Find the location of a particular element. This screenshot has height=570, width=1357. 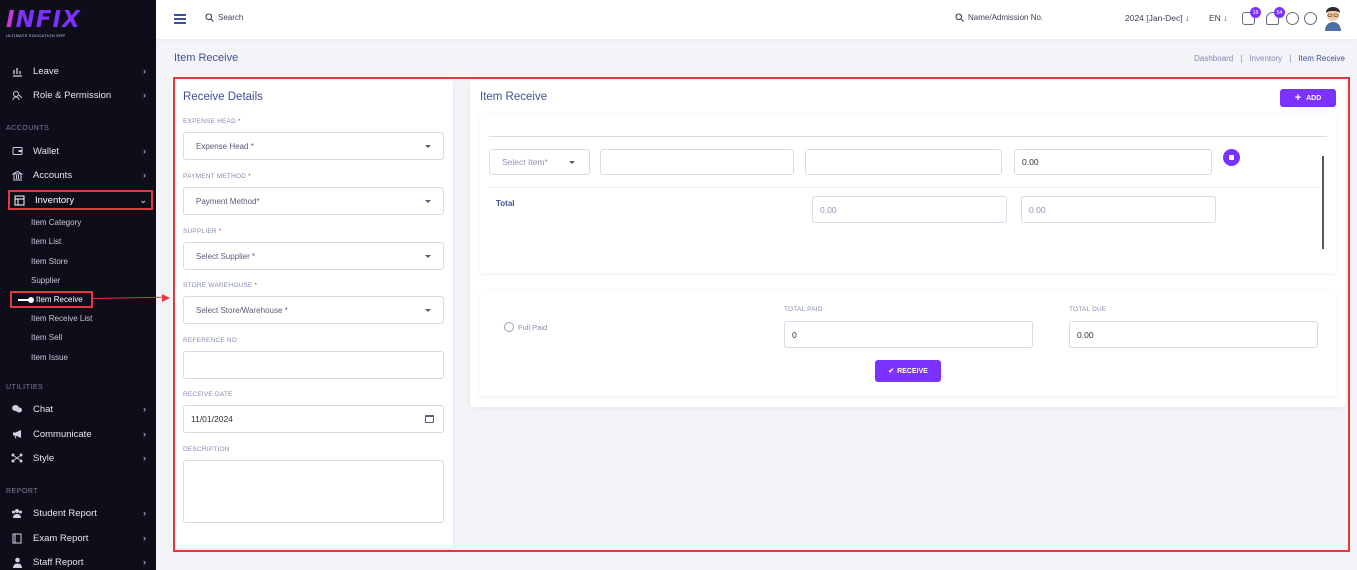

sidebar-item-student-report: Student Report › is located at coordinates (80, 513).